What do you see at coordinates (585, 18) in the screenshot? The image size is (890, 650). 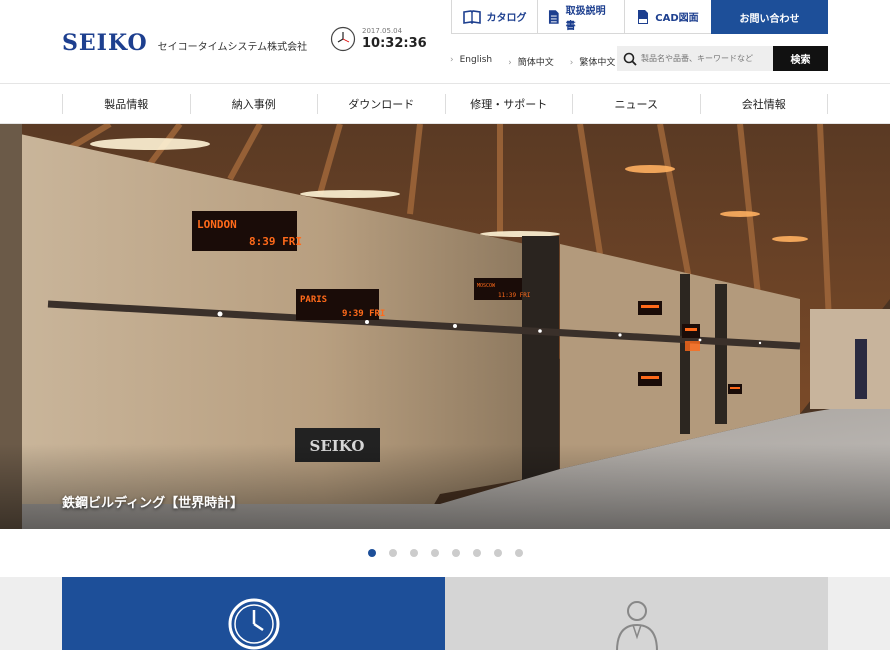 I see `manual-label: 取扱説明書` at bounding box center [585, 18].